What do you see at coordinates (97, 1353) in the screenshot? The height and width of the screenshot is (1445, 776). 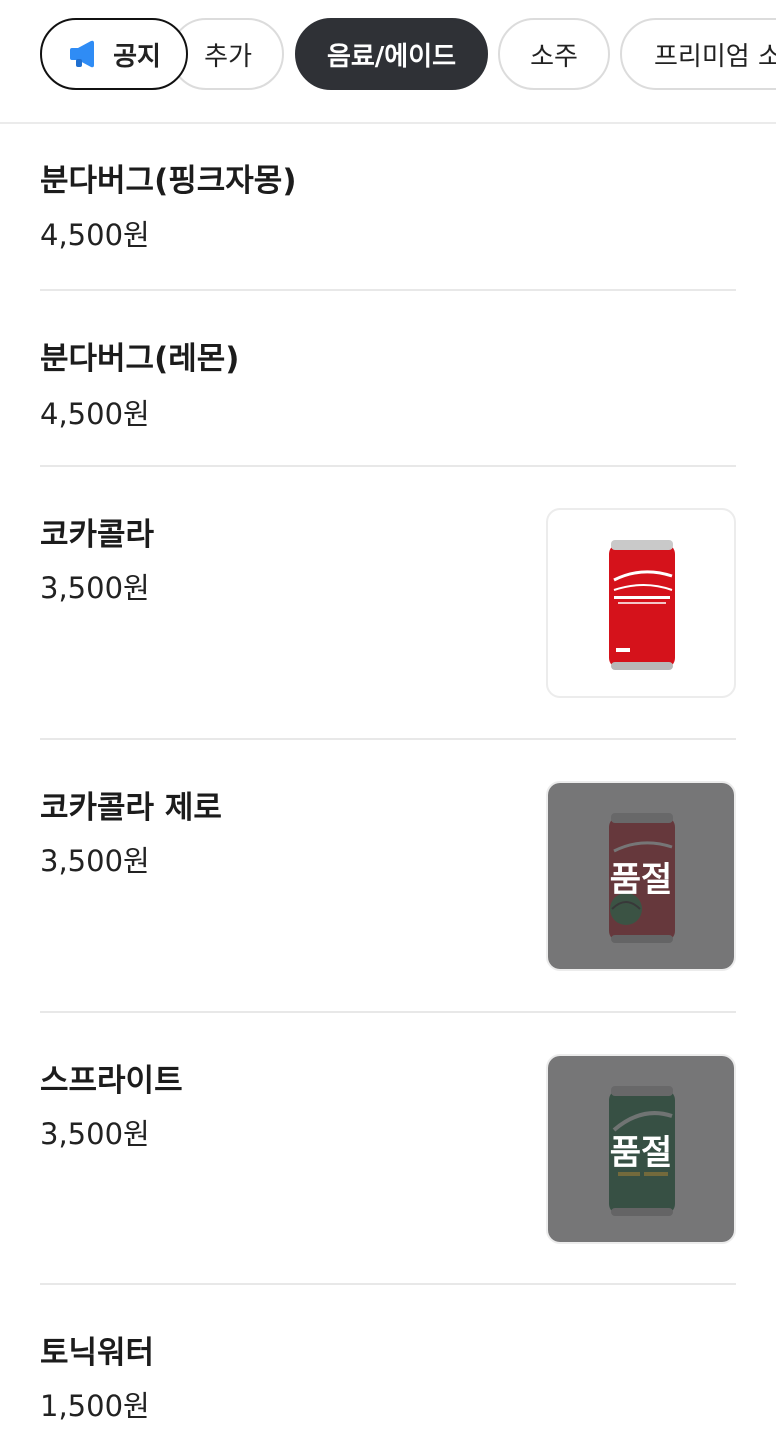 I see `menu-item-name: 토닉워터` at bounding box center [97, 1353].